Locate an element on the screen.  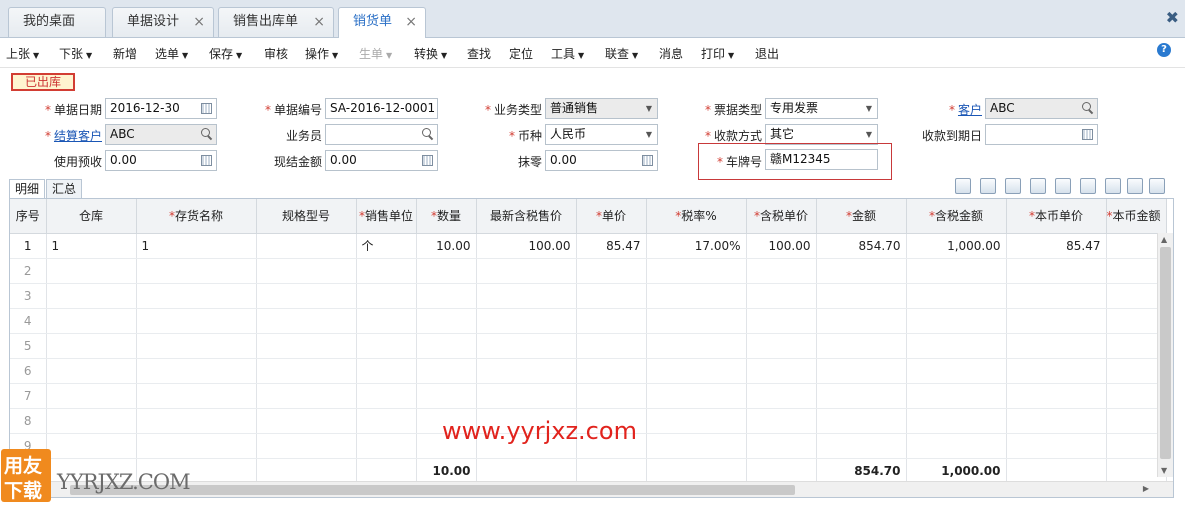
toolbar-message-button: 消息 is located at coordinates (671, 53).